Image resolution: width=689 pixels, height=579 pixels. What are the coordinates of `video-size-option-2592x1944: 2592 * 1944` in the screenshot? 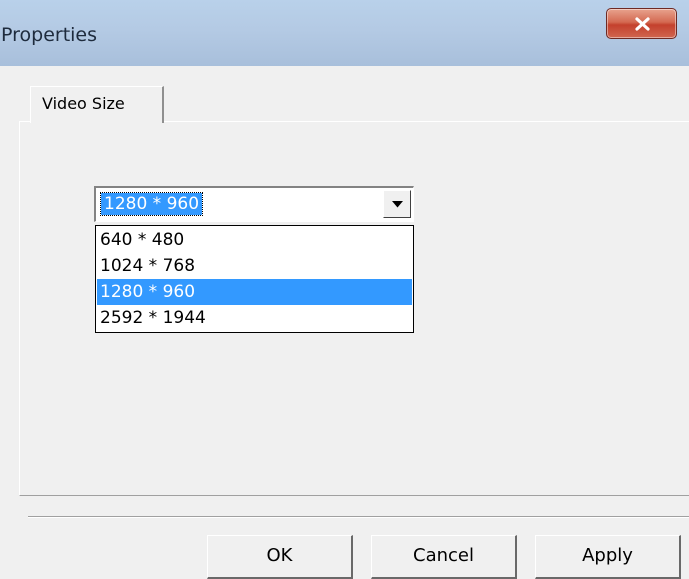 It's located at (254, 318).